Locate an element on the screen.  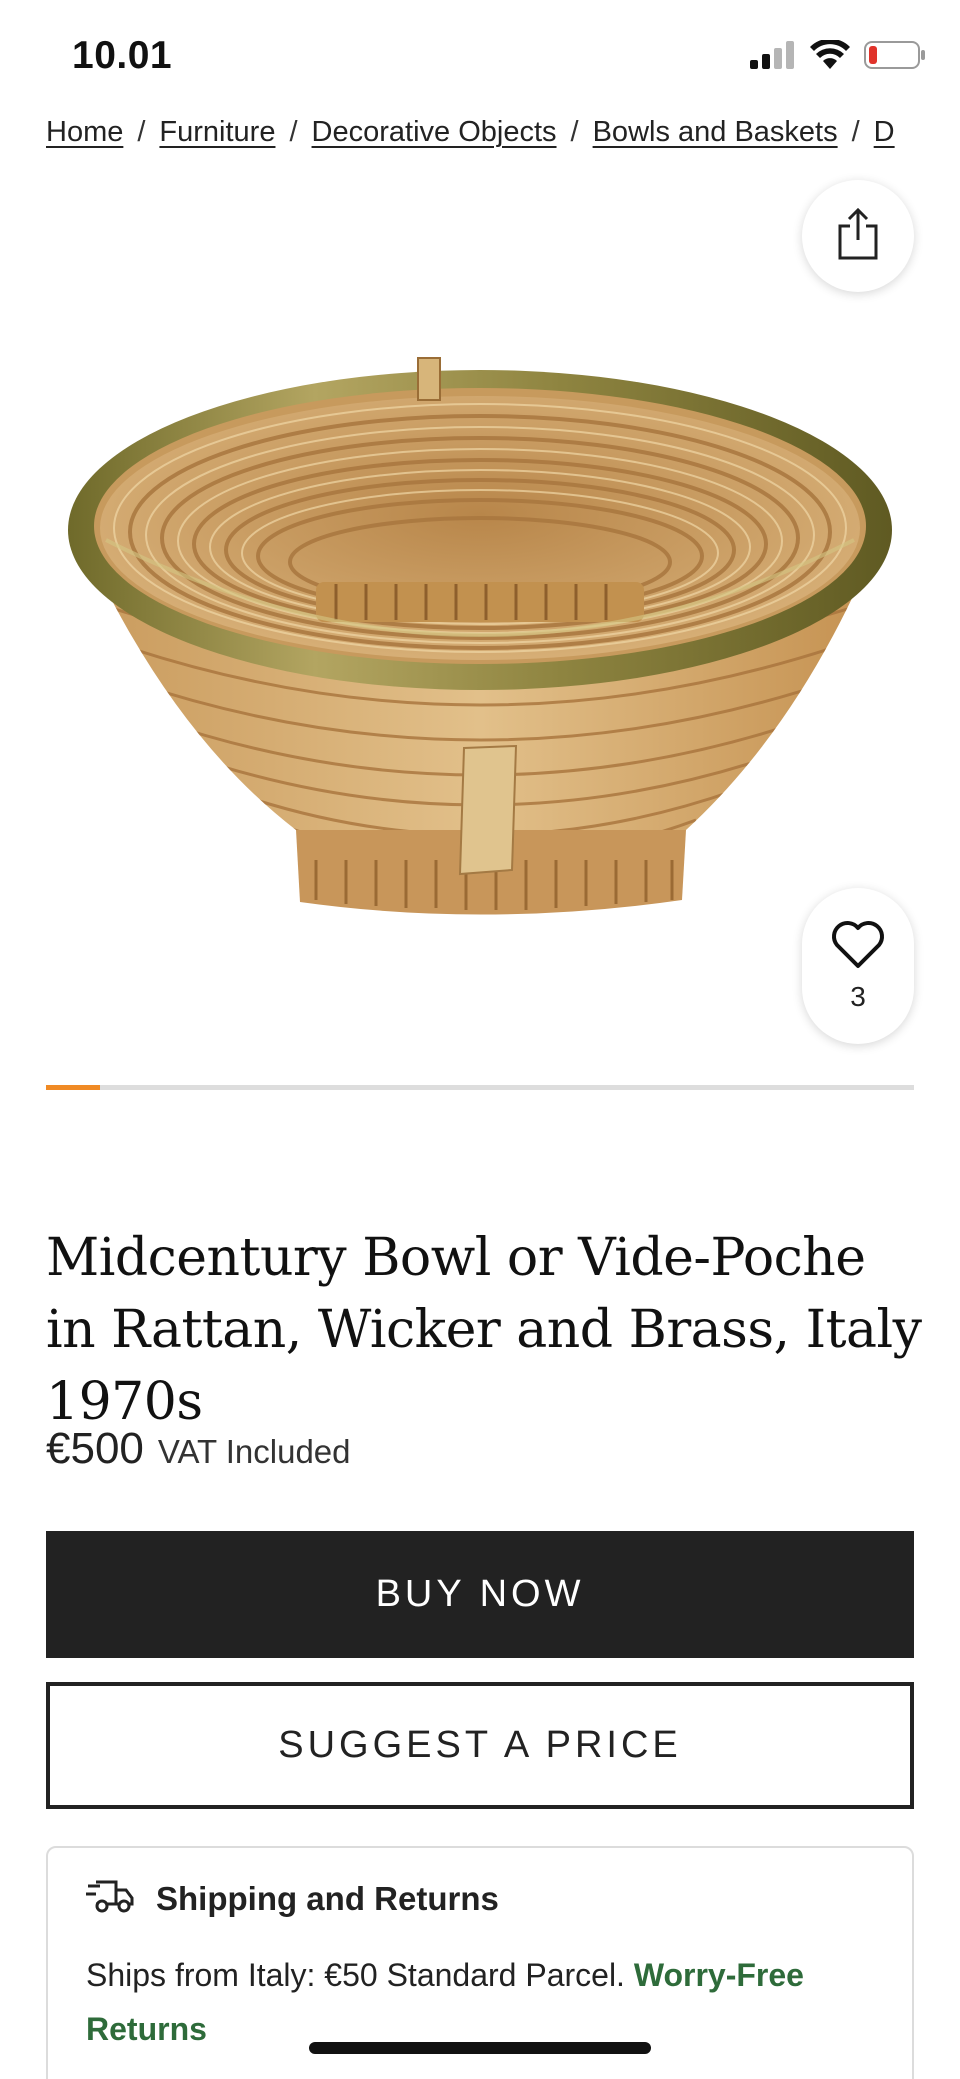
breadcrumb-decorative-objects: Decorative Objects is located at coordinates (434, 132).